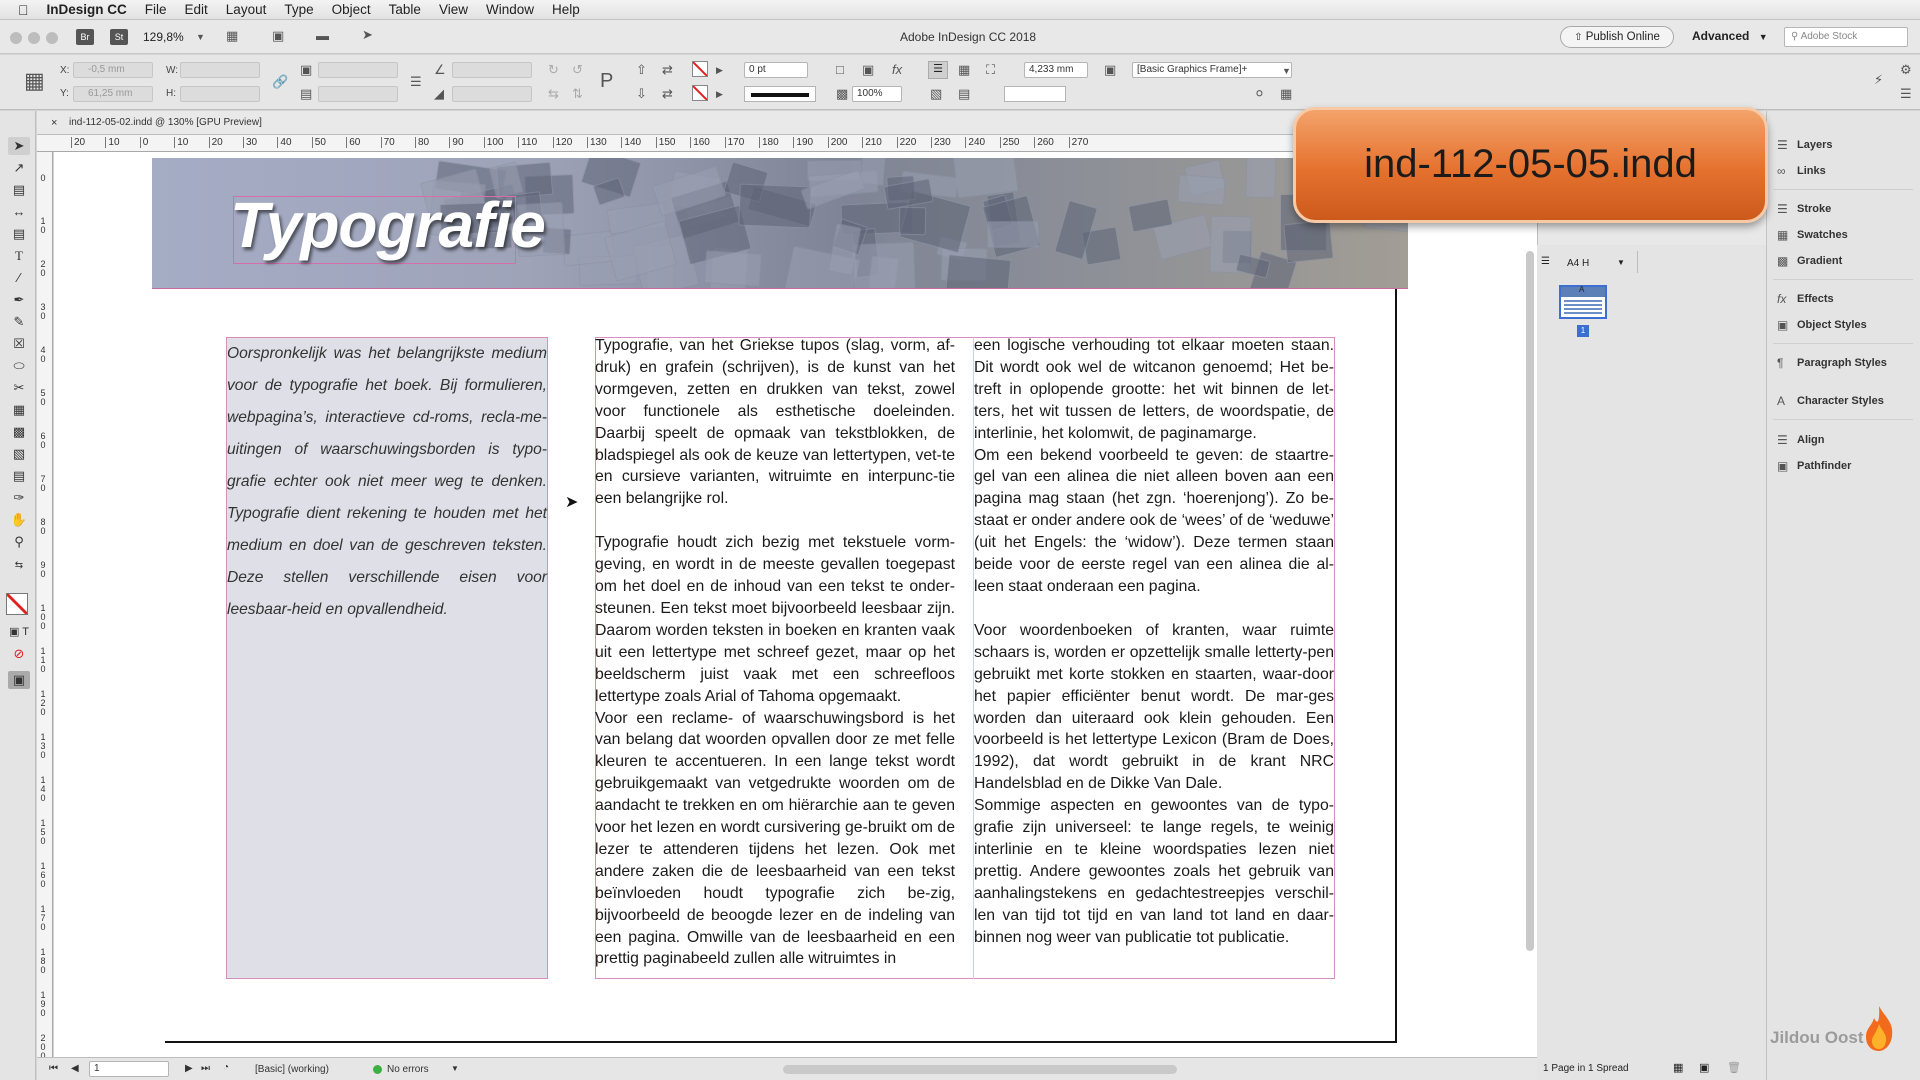  What do you see at coordinates (280, 82) in the screenshot?
I see `constrain-proportions-icon: 🔗` at bounding box center [280, 82].